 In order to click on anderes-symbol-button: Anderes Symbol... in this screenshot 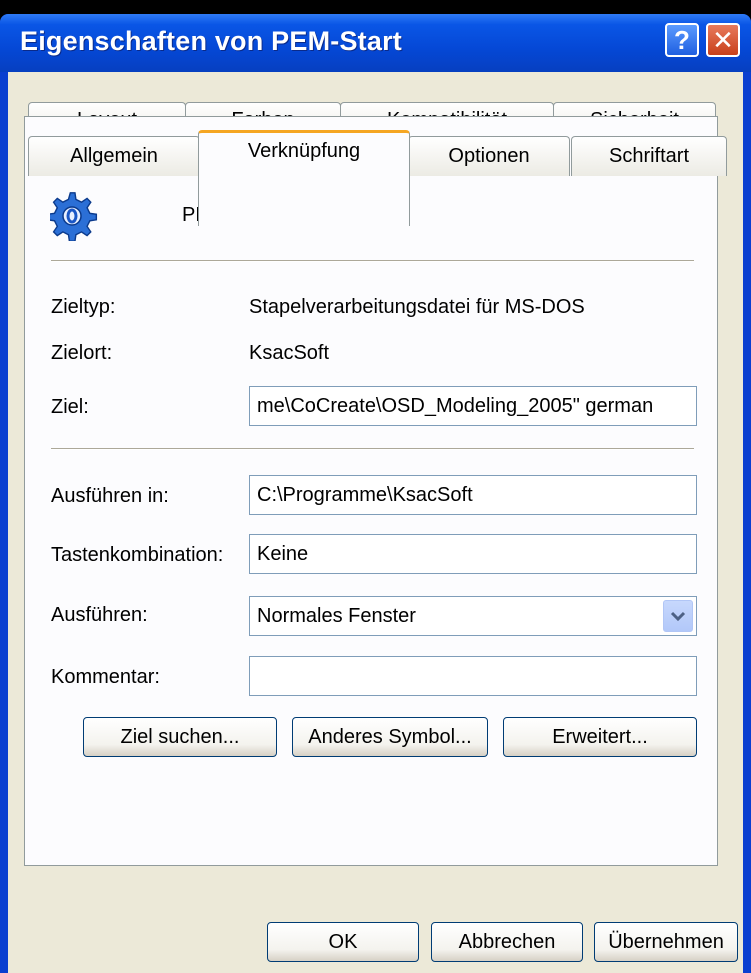, I will do `click(390, 737)`.